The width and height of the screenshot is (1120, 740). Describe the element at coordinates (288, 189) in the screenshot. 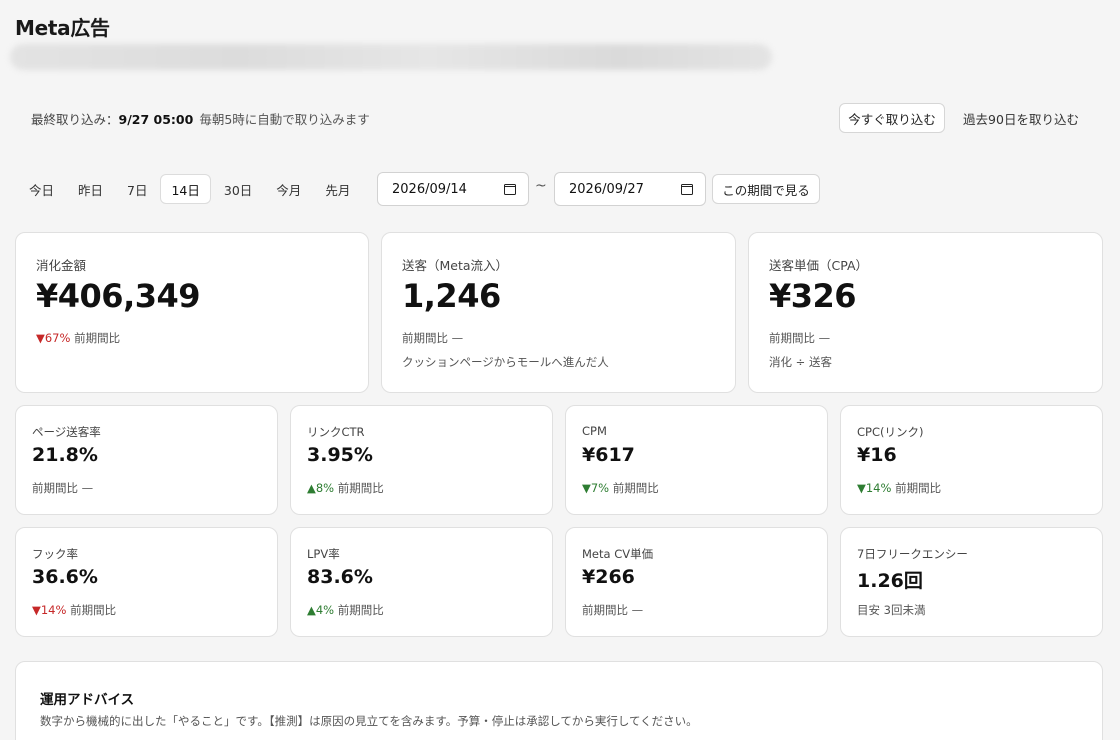

I see `range-tab-this-month: 今月` at that location.